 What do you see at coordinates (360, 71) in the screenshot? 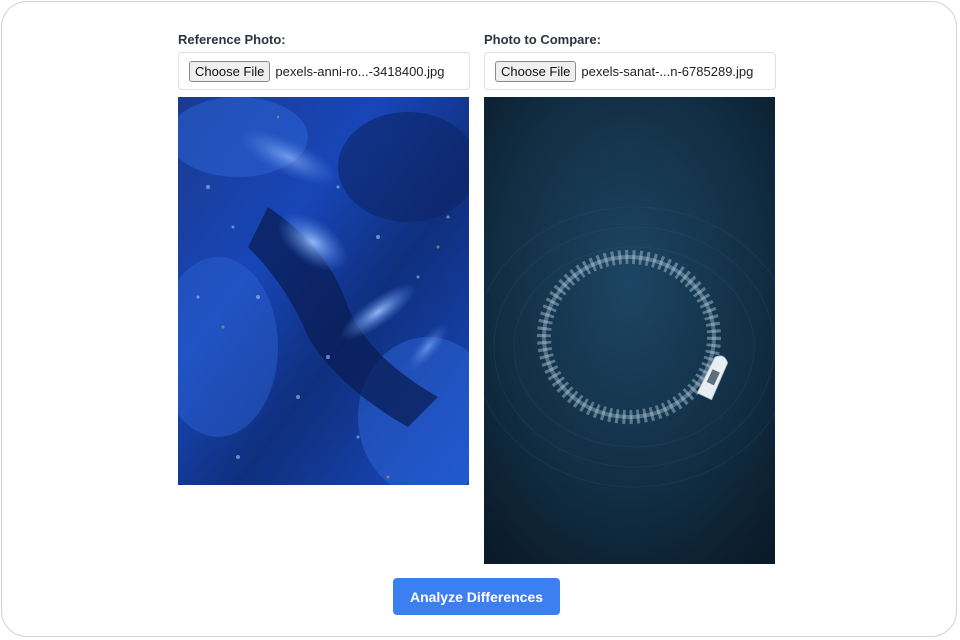
I see `reference-file-name: pexels-anni-ro...-3418400.jpg` at bounding box center [360, 71].